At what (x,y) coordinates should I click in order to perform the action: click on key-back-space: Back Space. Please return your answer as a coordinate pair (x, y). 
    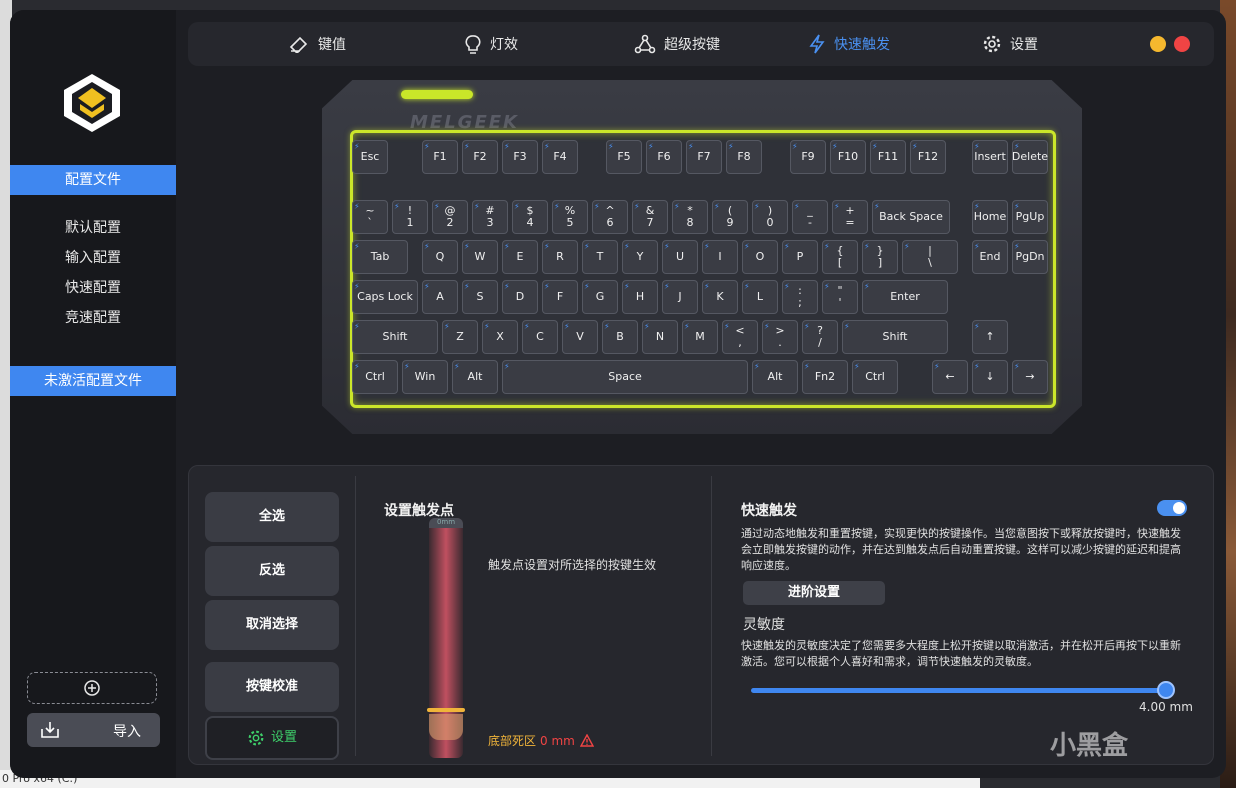
    Looking at the image, I should click on (911, 217).